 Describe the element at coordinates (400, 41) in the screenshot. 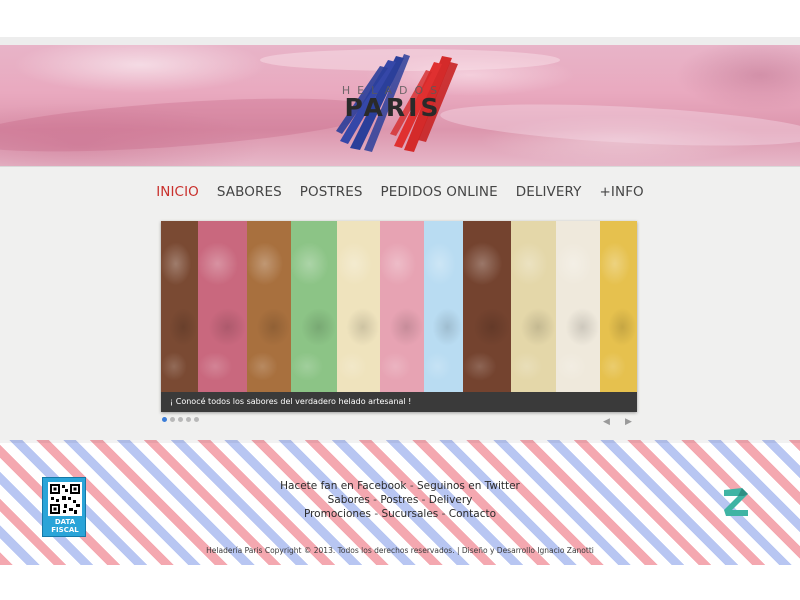

I see `top-strip` at that location.